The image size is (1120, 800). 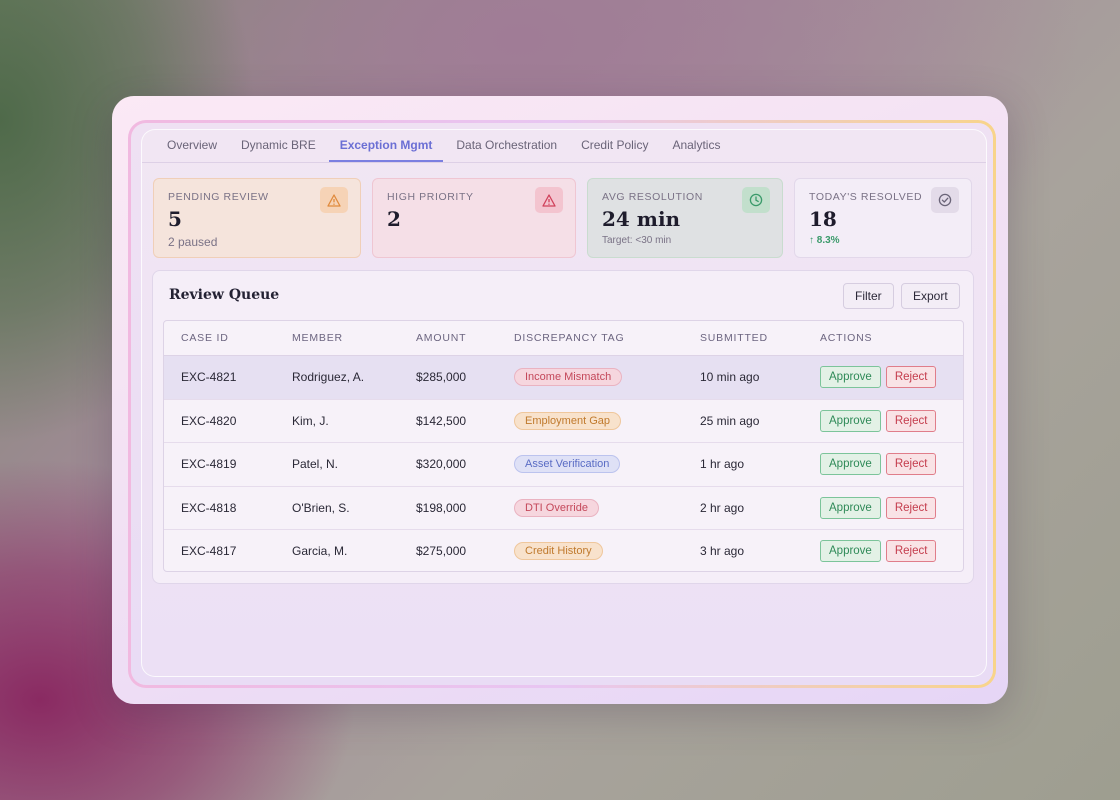 I want to click on discrepancy-tag: Credit History, so click(x=558, y=551).